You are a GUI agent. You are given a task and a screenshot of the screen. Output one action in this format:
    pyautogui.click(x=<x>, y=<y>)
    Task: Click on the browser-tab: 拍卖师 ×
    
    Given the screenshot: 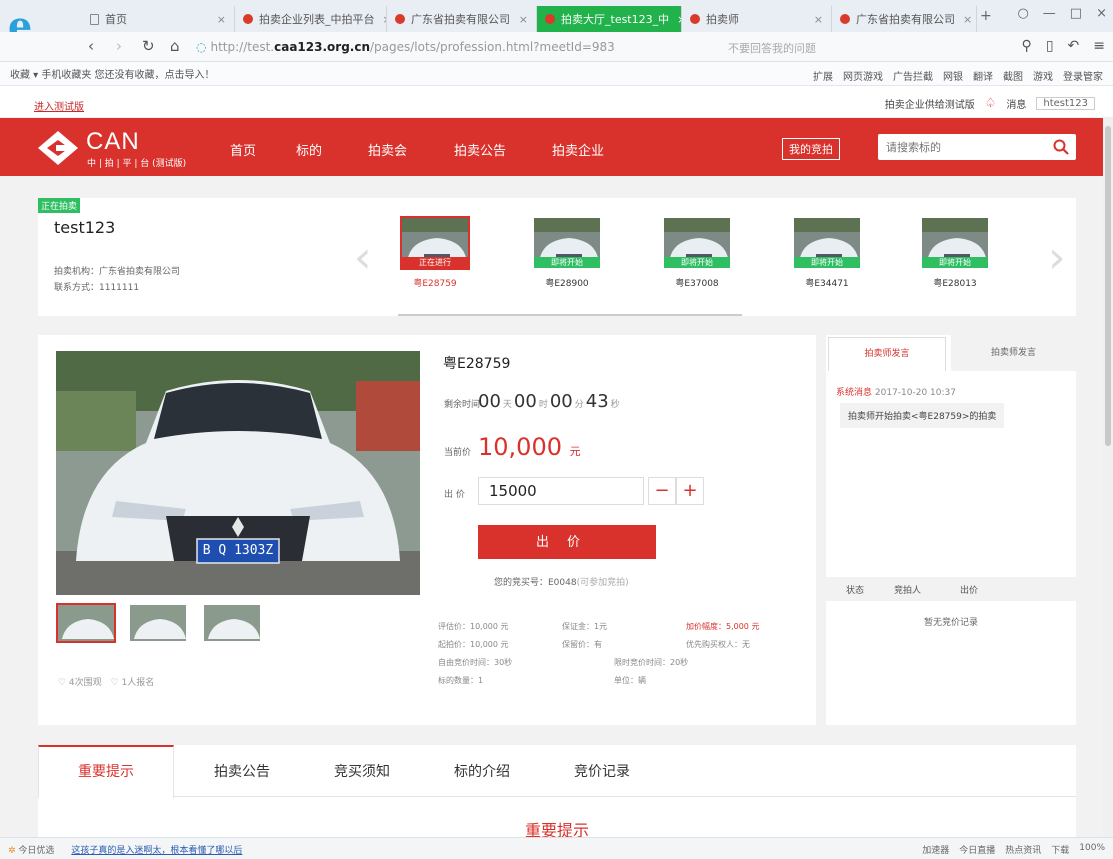 What is the action you would take?
    pyautogui.click(x=757, y=19)
    